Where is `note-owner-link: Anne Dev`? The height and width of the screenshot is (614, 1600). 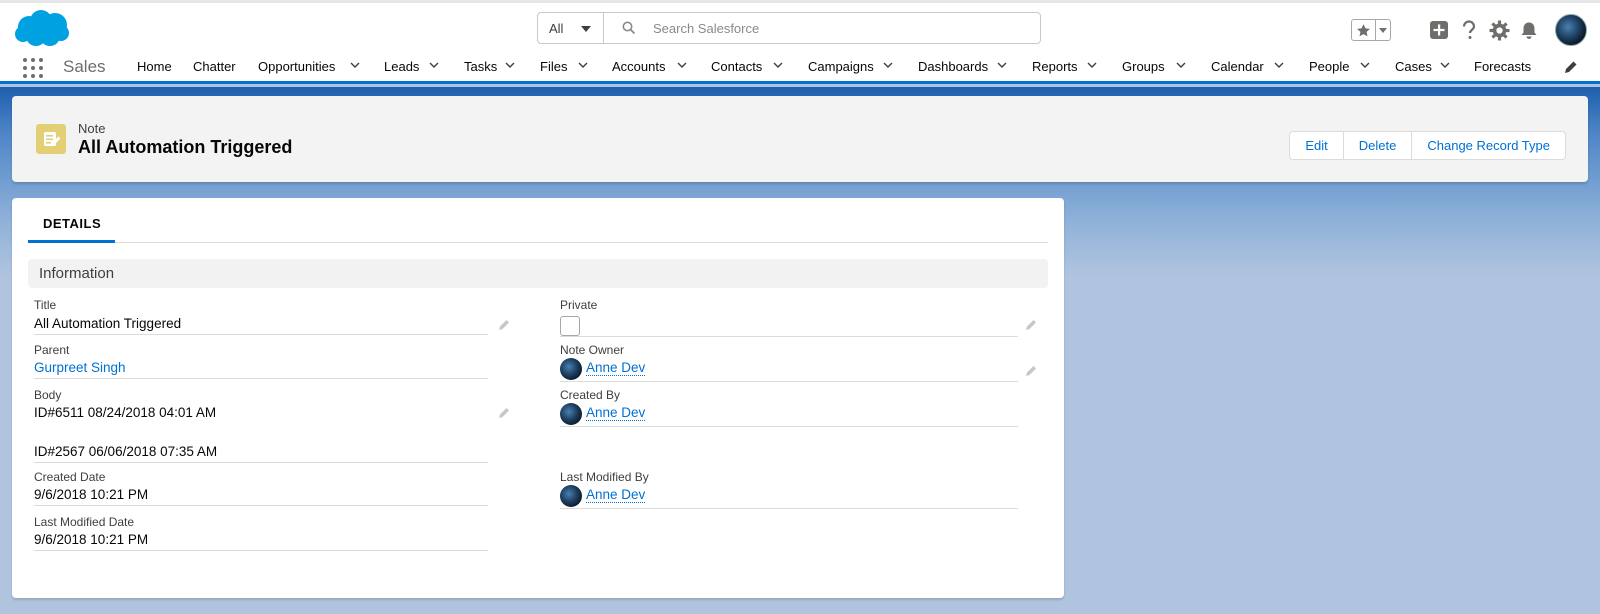
note-owner-link: Anne Dev is located at coordinates (616, 368).